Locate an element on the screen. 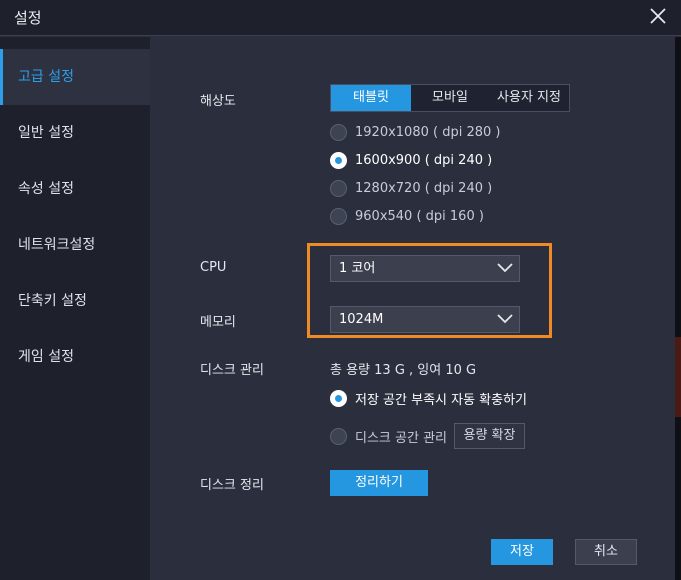 This screenshot has width=681, height=580. disk-label: 디스크 관리 is located at coordinates (232, 370).